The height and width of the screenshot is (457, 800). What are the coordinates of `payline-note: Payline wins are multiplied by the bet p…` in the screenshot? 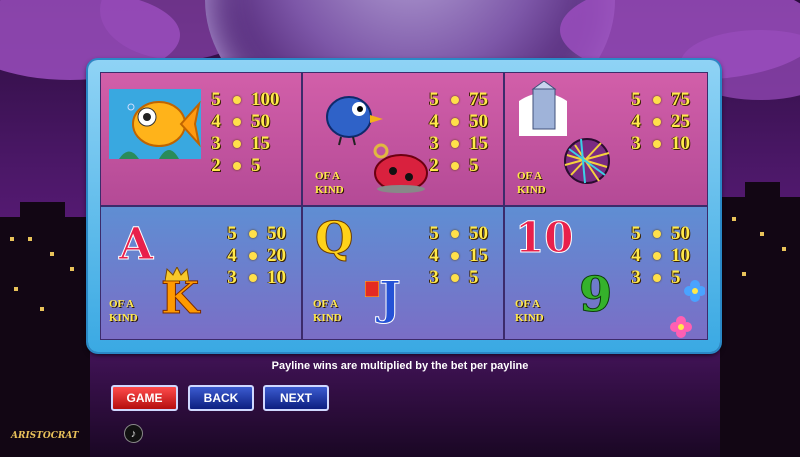 It's located at (400, 366).